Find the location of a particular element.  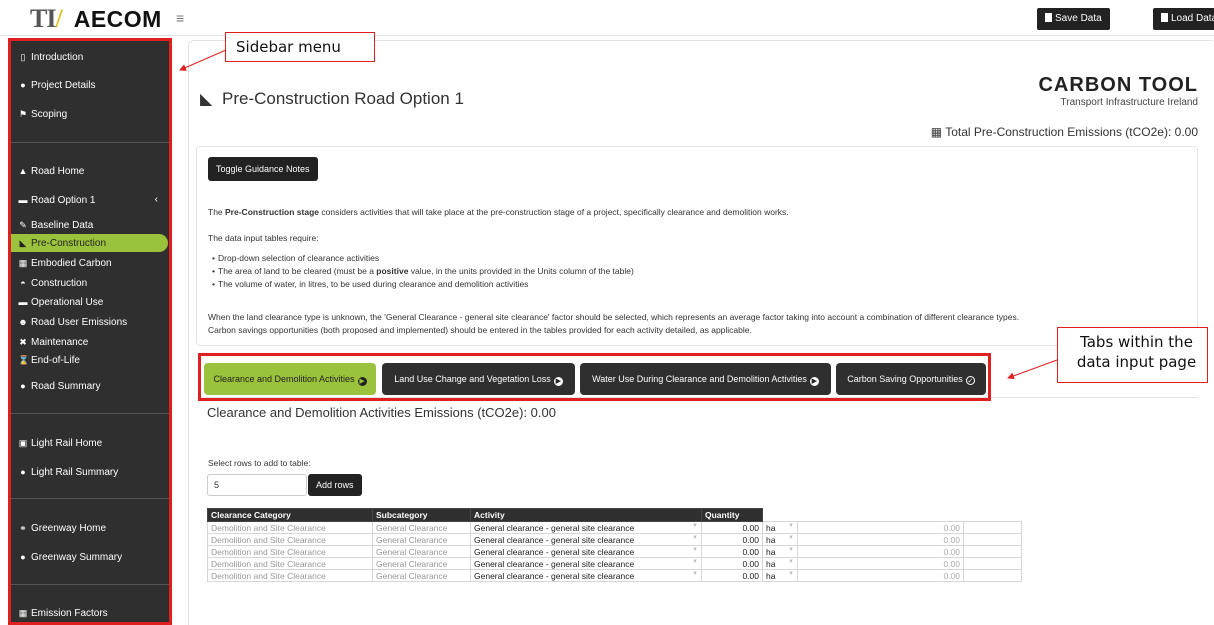

sidebar-item-operational-use: ▬ Operational Use is located at coordinates (90, 302).